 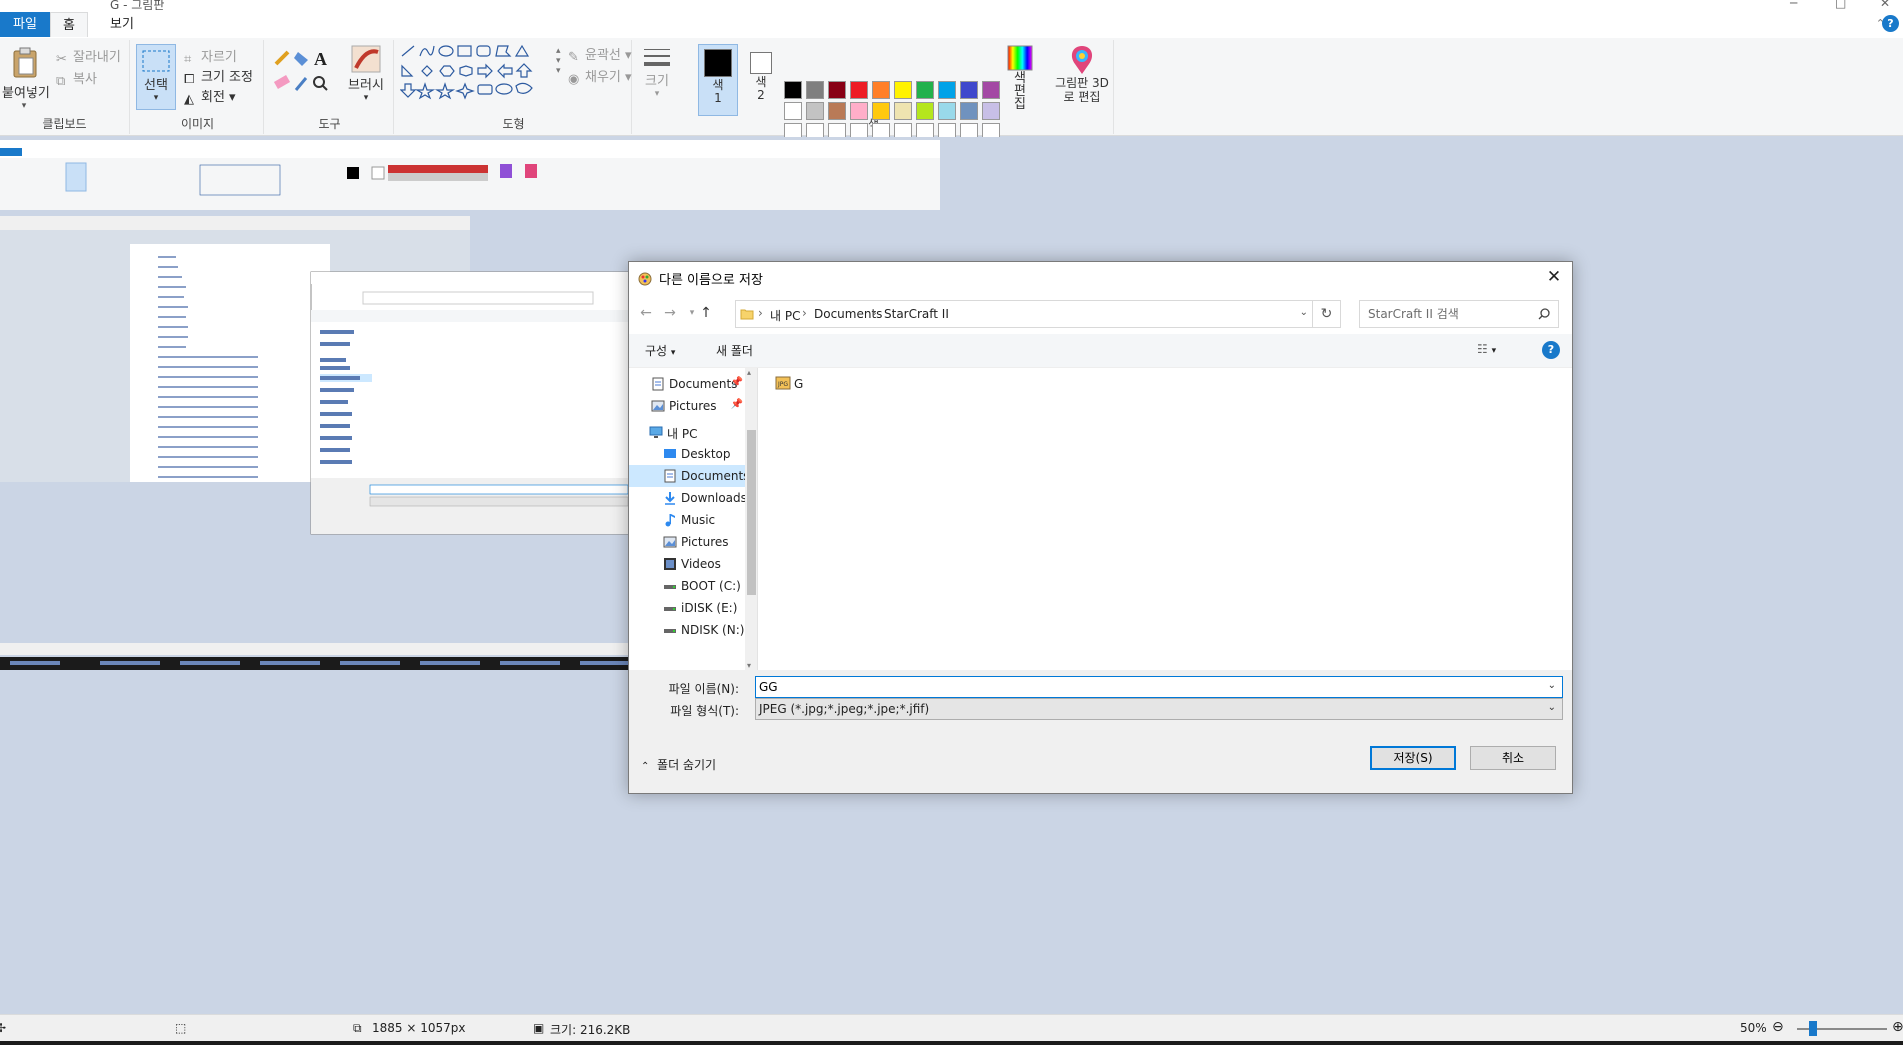 I want to click on filetype-select: JPEG (*.jpg;*.jpeg;*.jpe;*.jfif) ⌄, so click(x=1159, y=709).